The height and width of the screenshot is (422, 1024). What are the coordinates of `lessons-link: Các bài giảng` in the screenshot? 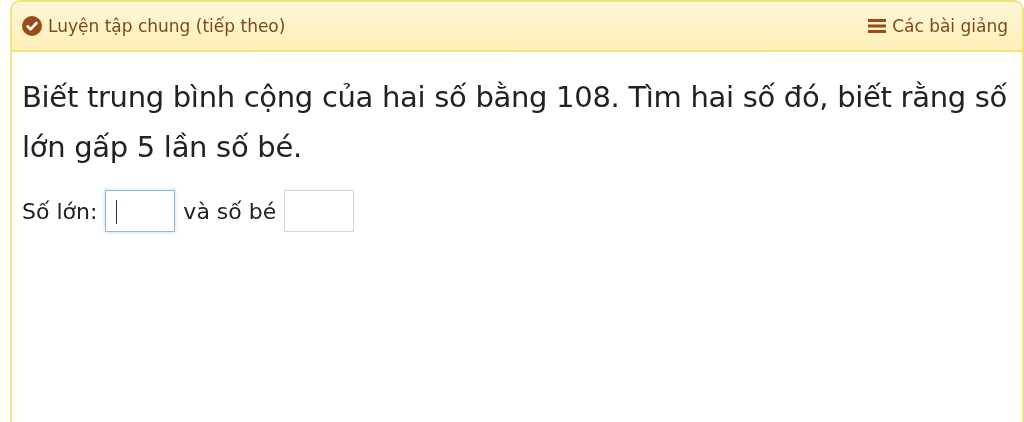 It's located at (938, 26).